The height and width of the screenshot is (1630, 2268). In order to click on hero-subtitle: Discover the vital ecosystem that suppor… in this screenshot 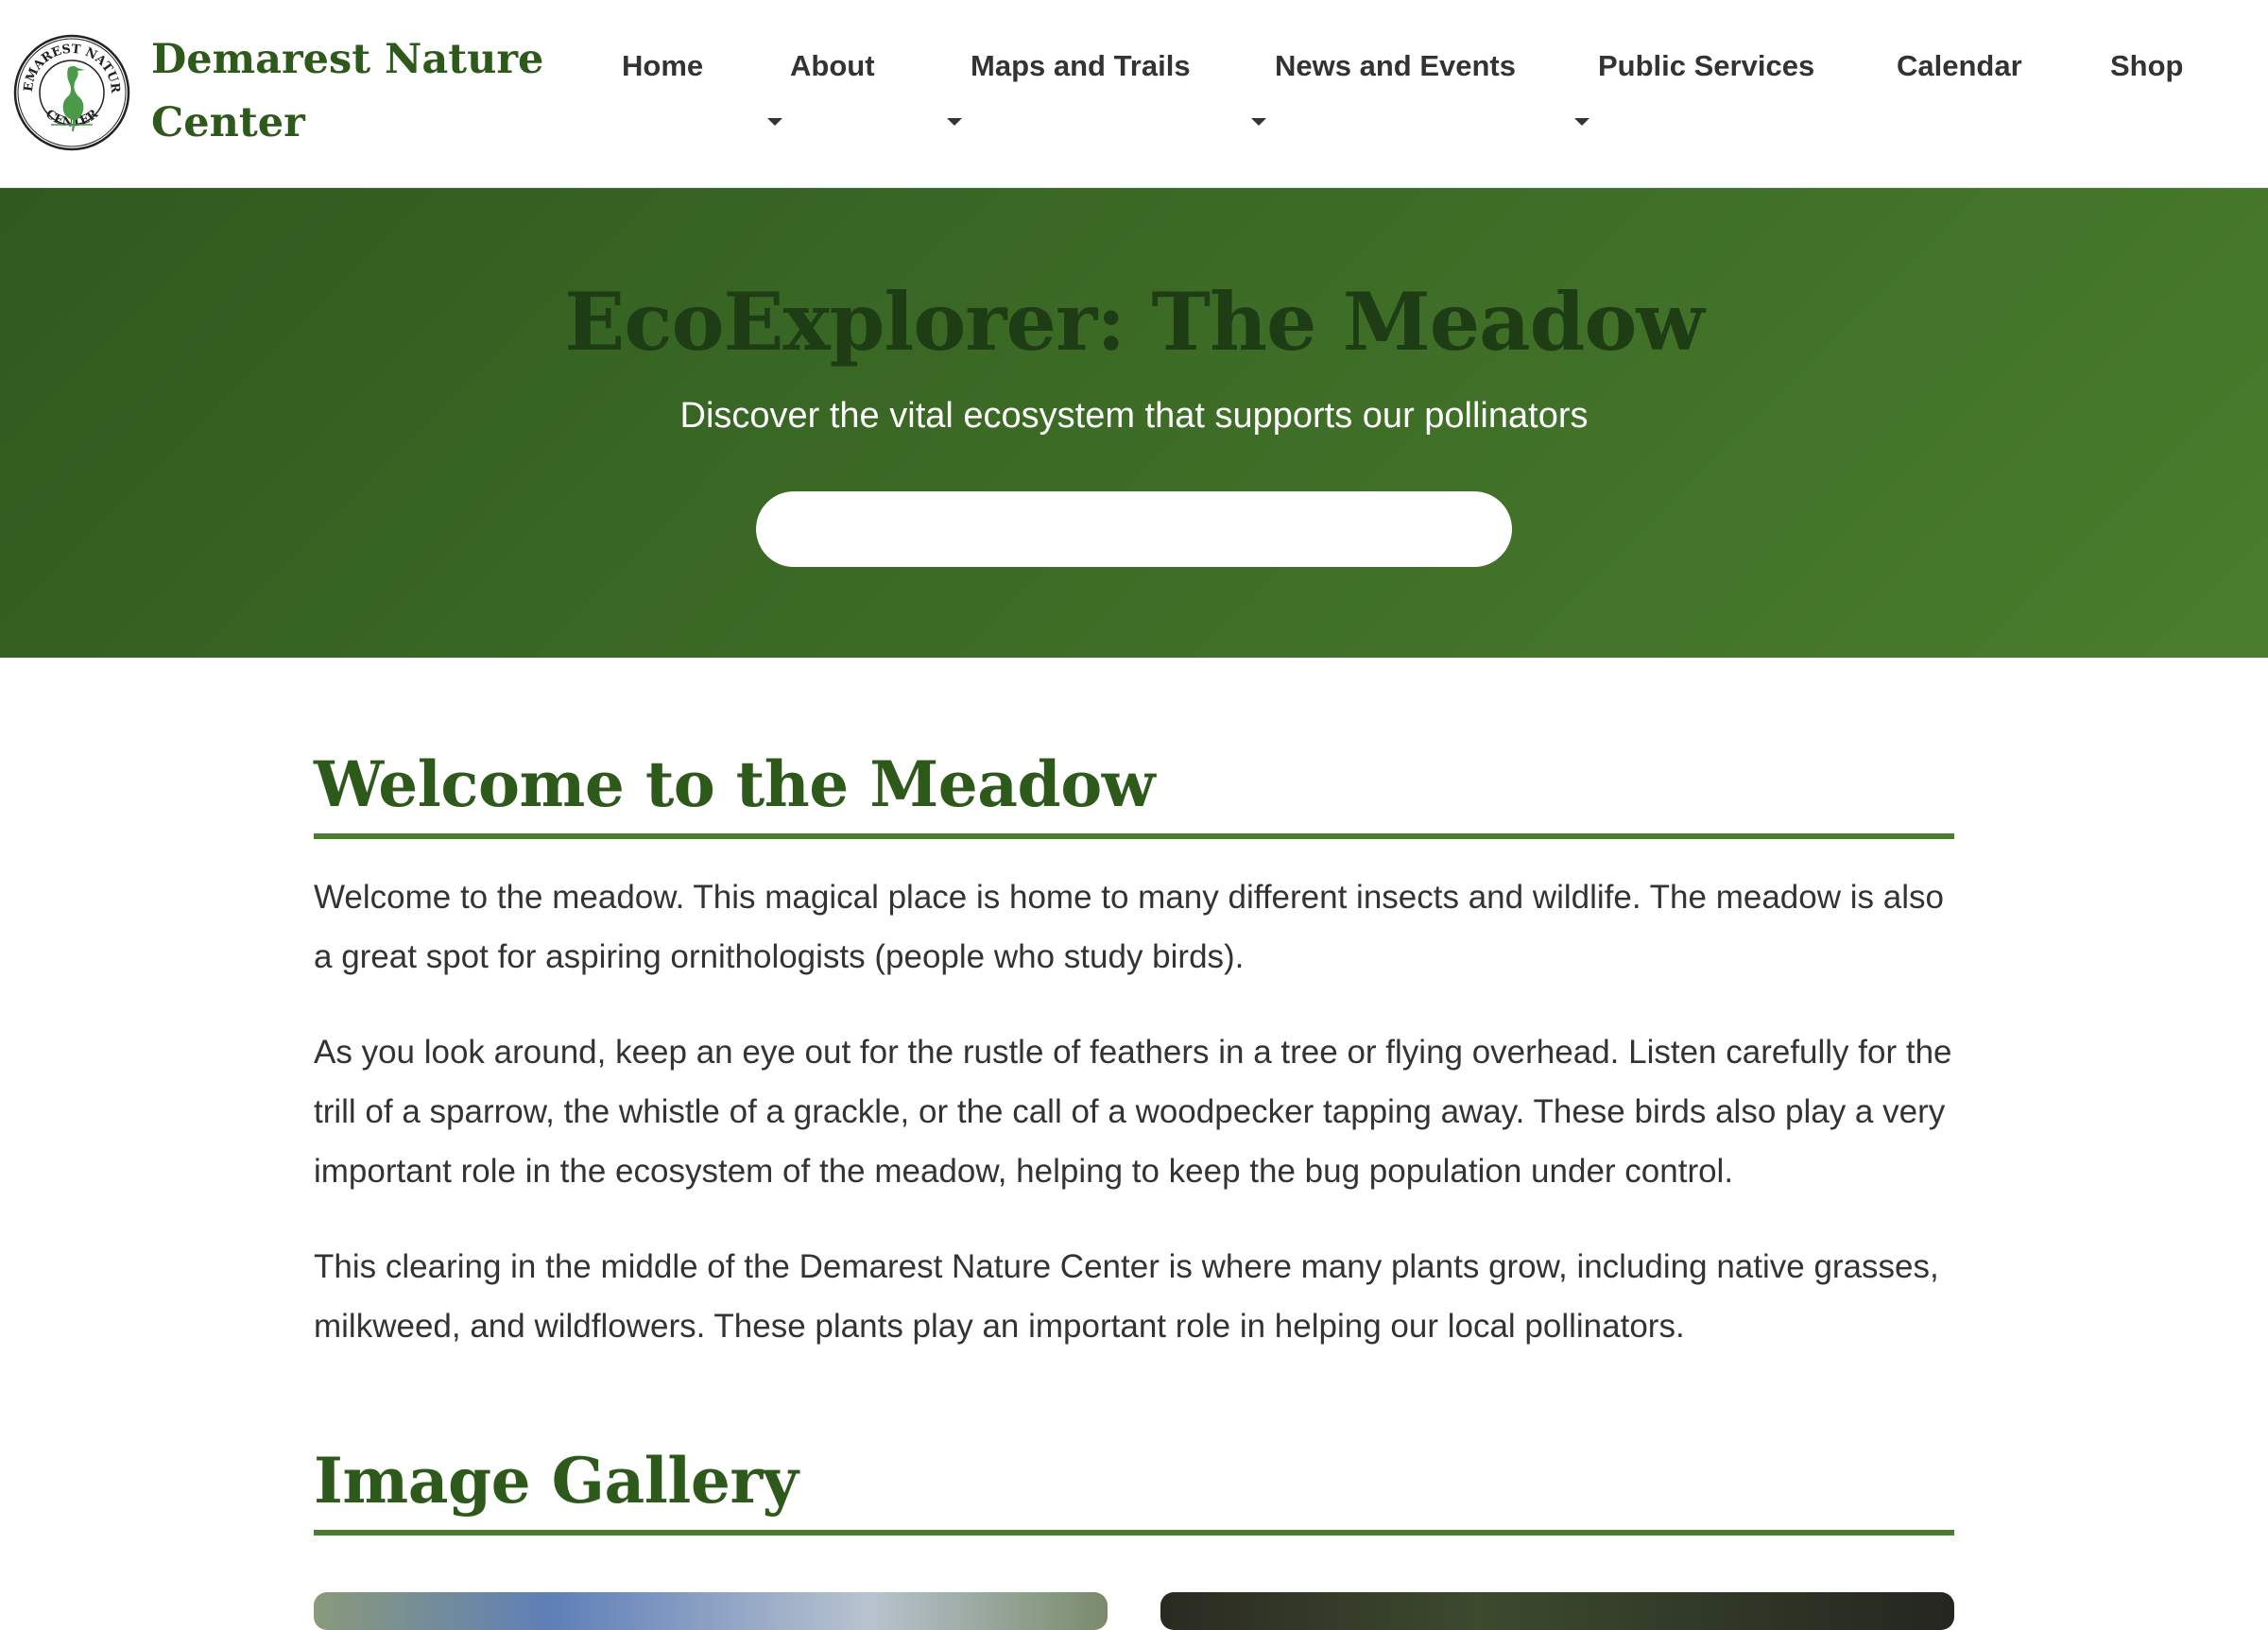, I will do `click(1134, 416)`.